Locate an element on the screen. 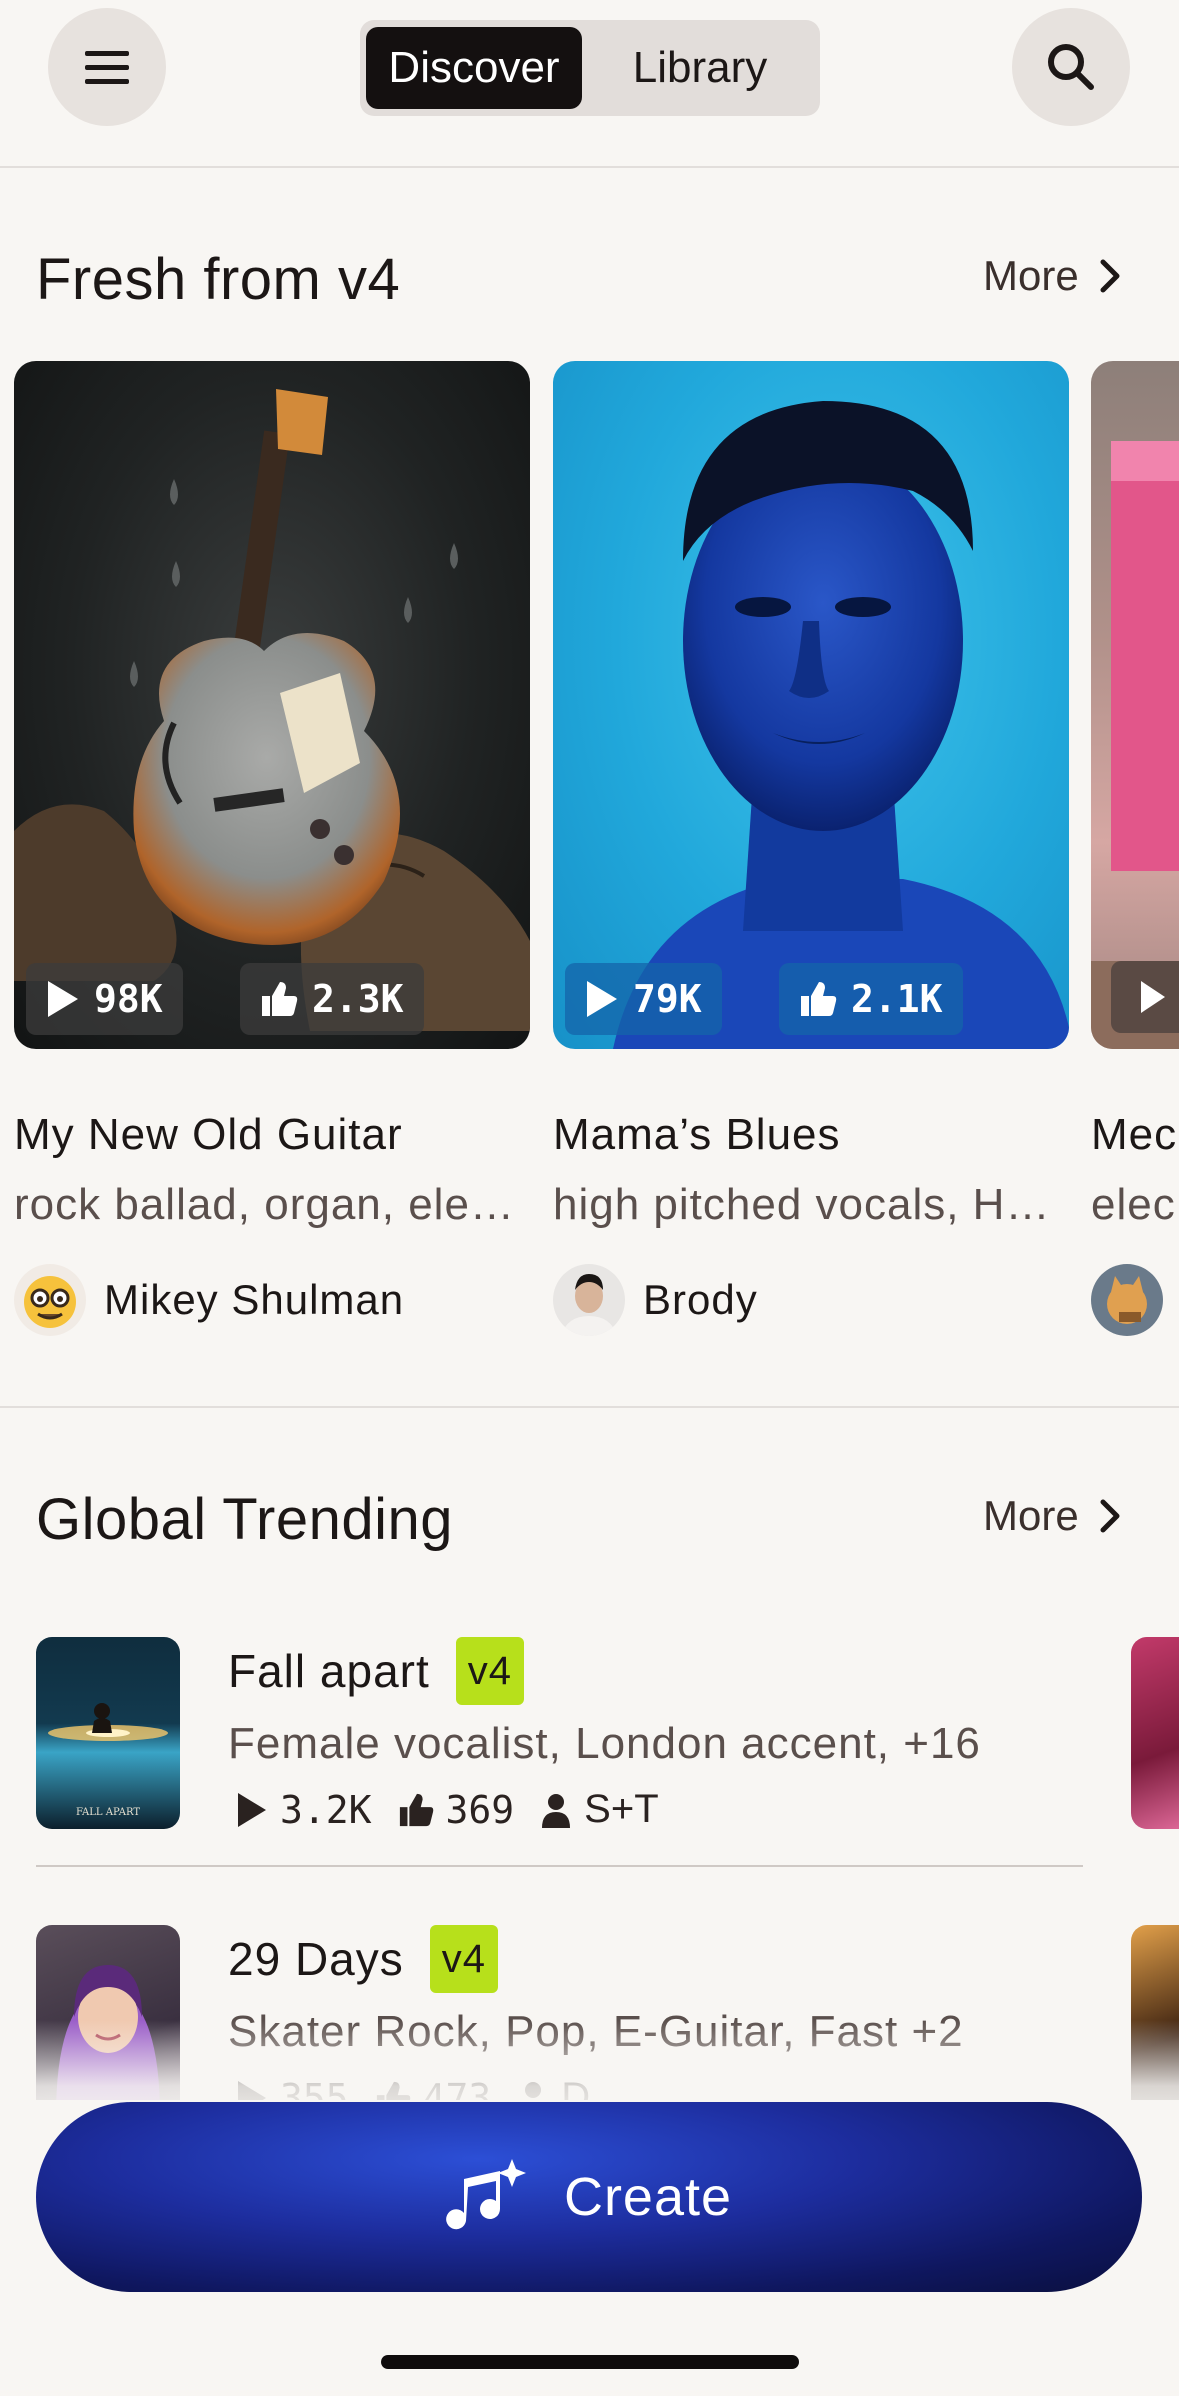 The height and width of the screenshot is (2396, 1179). author-link: Brody is located at coordinates (655, 1300).